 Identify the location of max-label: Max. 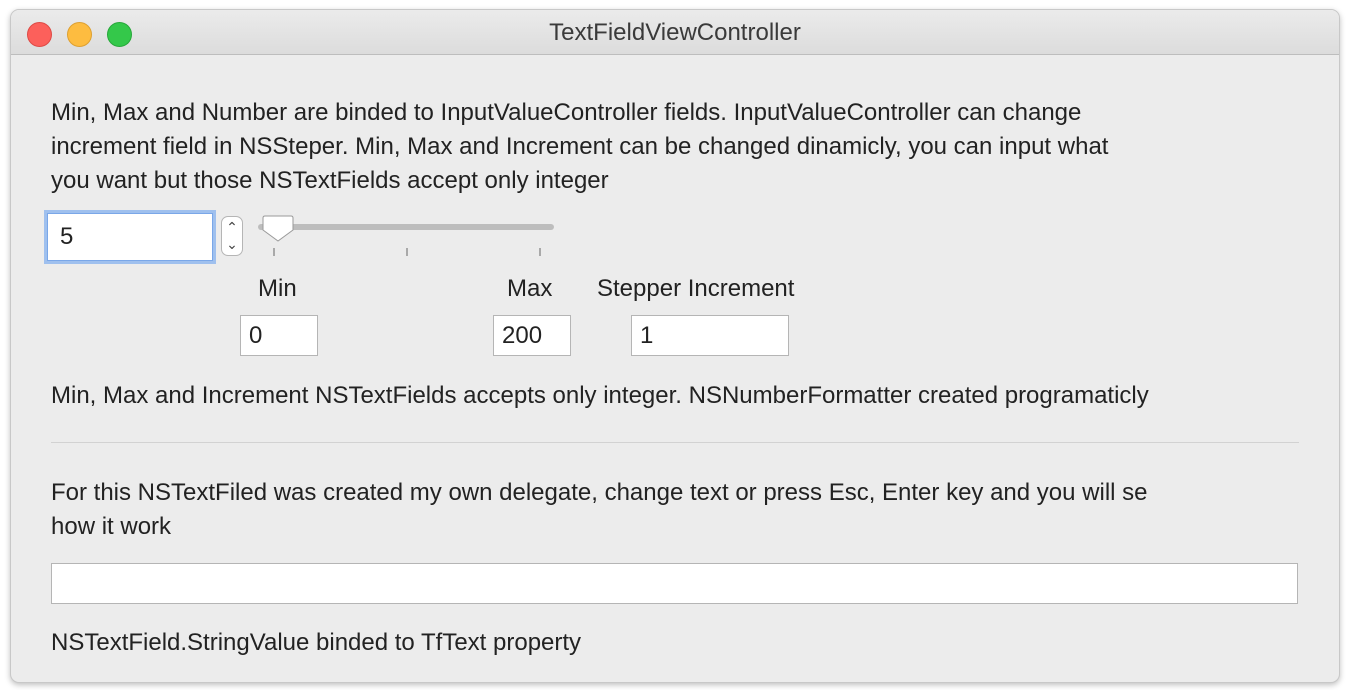
(530, 288).